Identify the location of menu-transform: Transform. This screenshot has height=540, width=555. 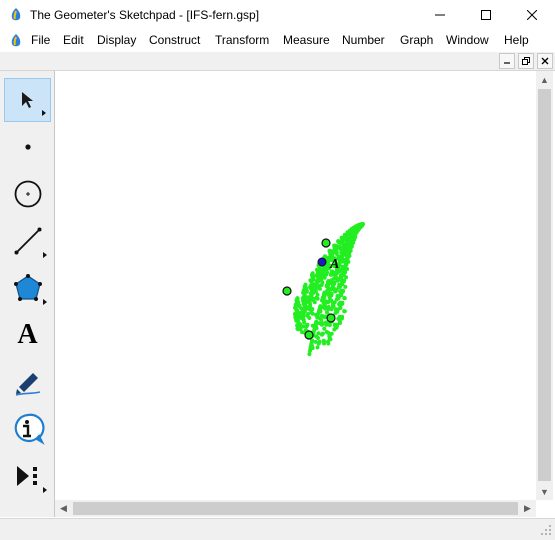
(242, 40).